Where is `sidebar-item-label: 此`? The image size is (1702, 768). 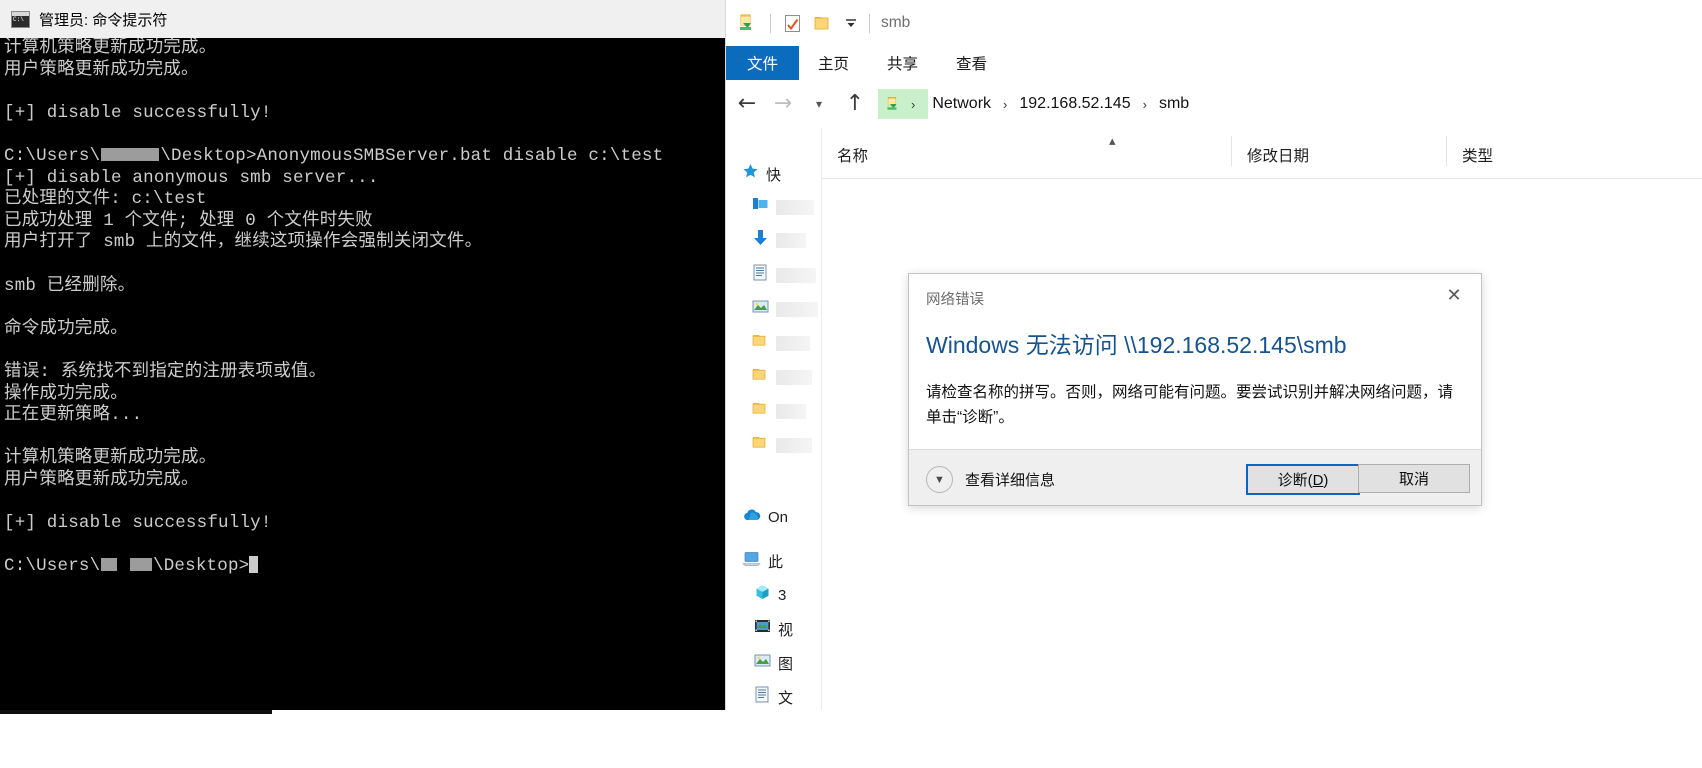
sidebar-item-label: 此 is located at coordinates (776, 562).